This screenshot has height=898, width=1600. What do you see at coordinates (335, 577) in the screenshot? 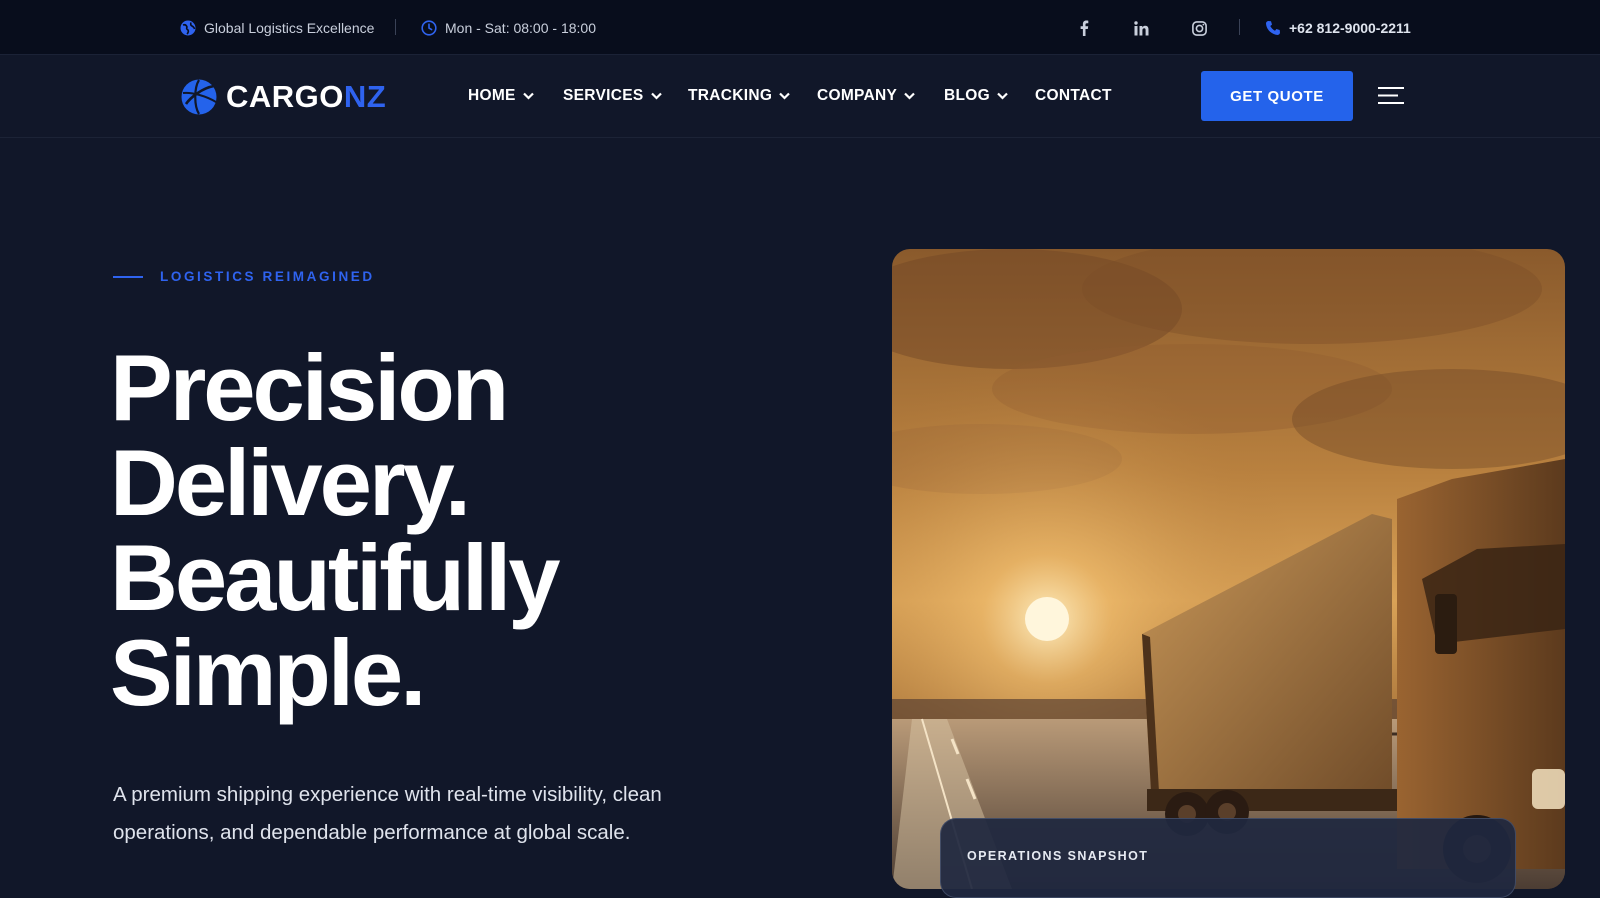
I see `headline-line: Beautifully` at bounding box center [335, 577].